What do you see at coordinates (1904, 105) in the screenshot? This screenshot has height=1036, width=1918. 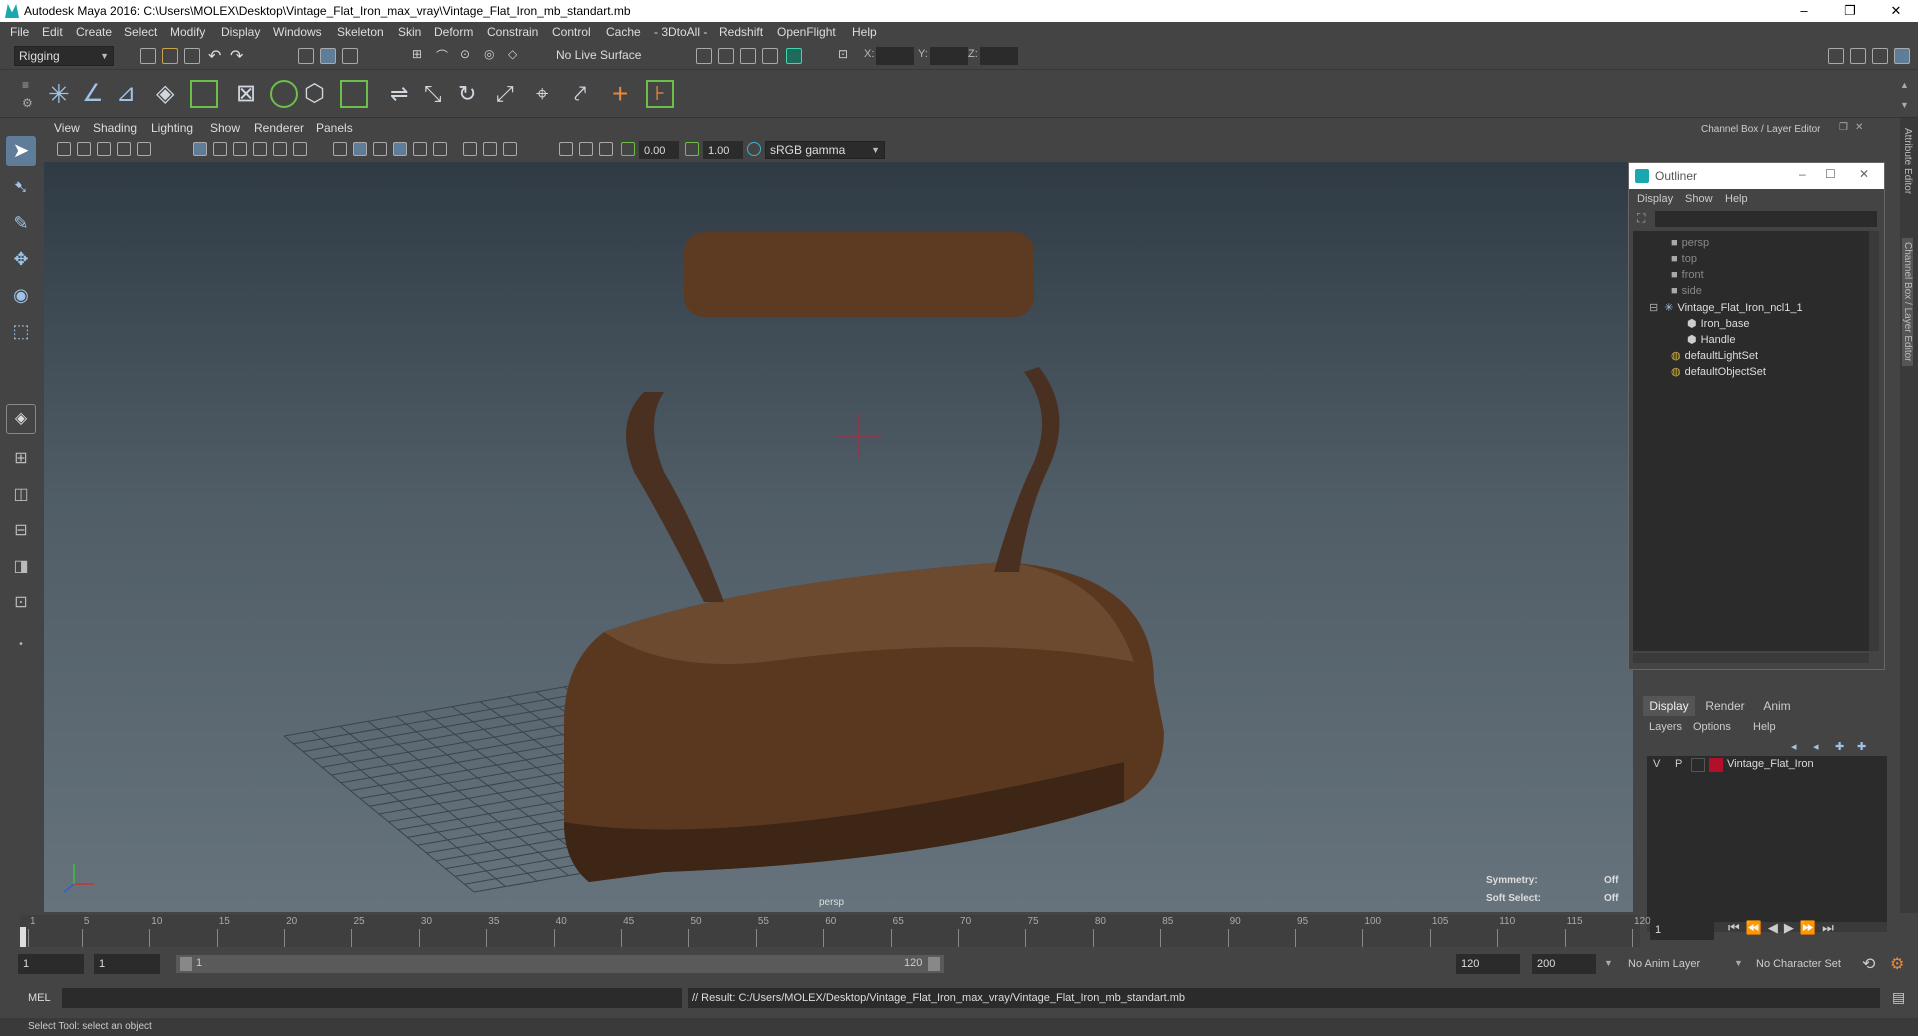 I see `shelf-scroll-down-icon: ▼` at bounding box center [1904, 105].